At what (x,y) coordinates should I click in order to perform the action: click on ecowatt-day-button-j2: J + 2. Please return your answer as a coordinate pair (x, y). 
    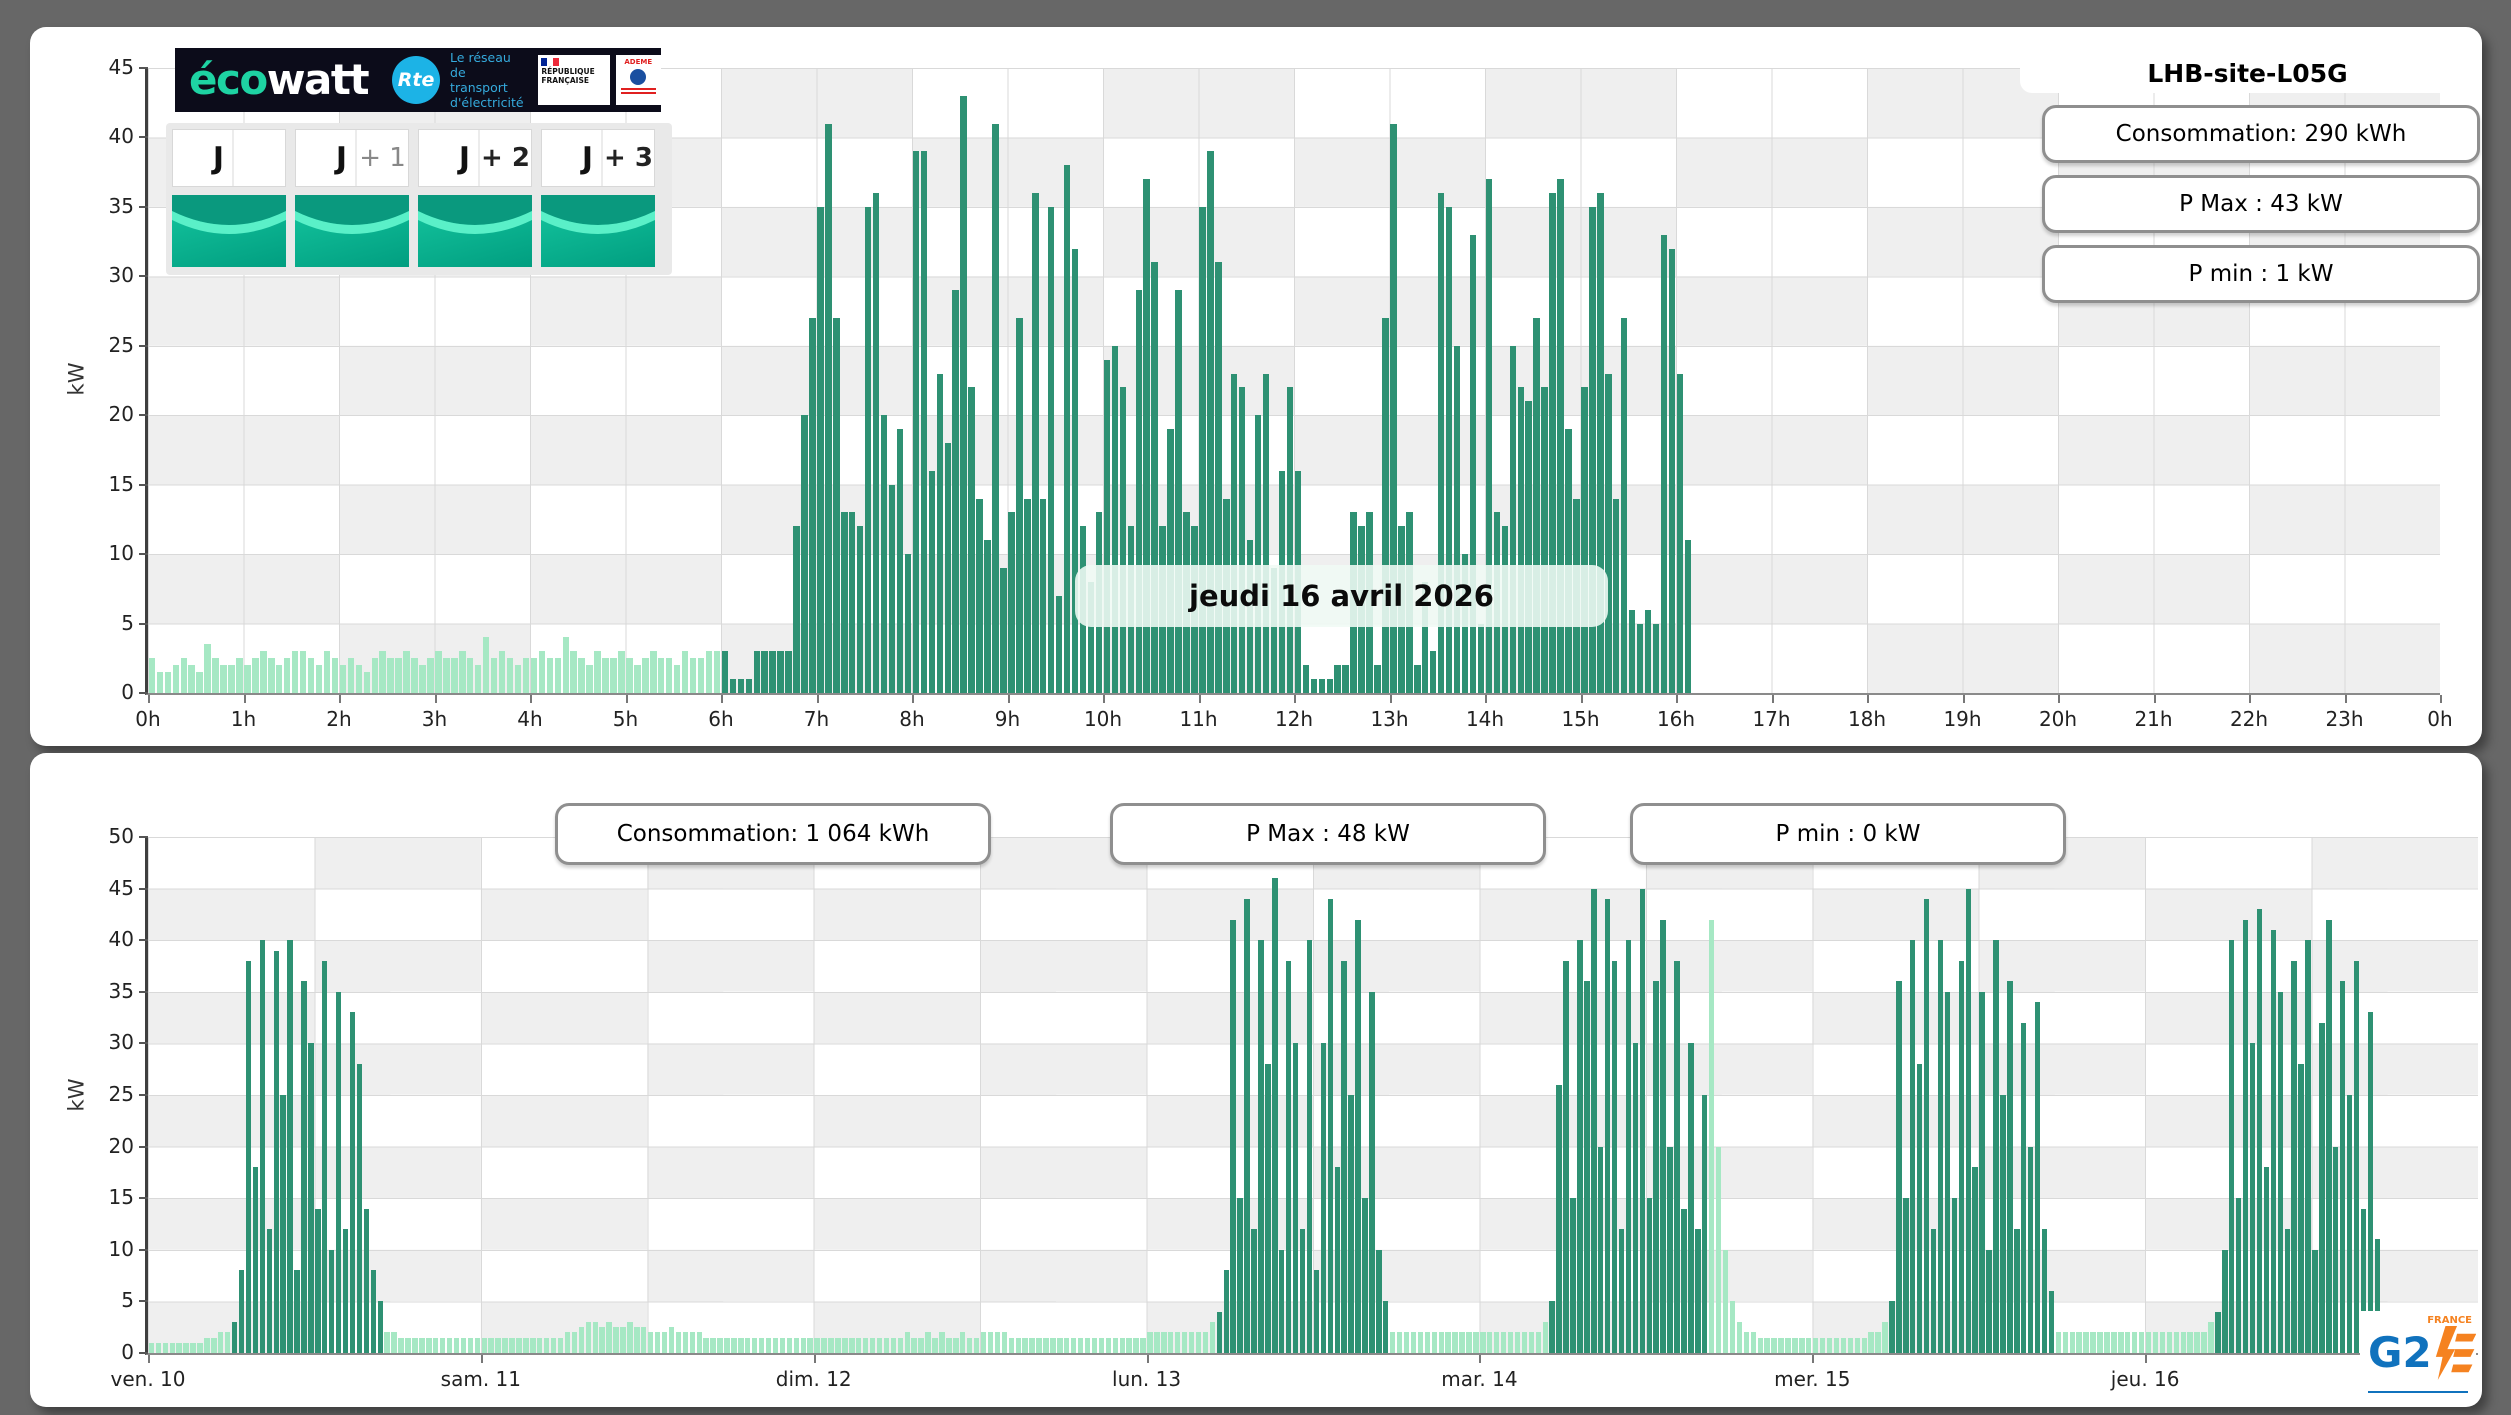
    Looking at the image, I should click on (475, 158).